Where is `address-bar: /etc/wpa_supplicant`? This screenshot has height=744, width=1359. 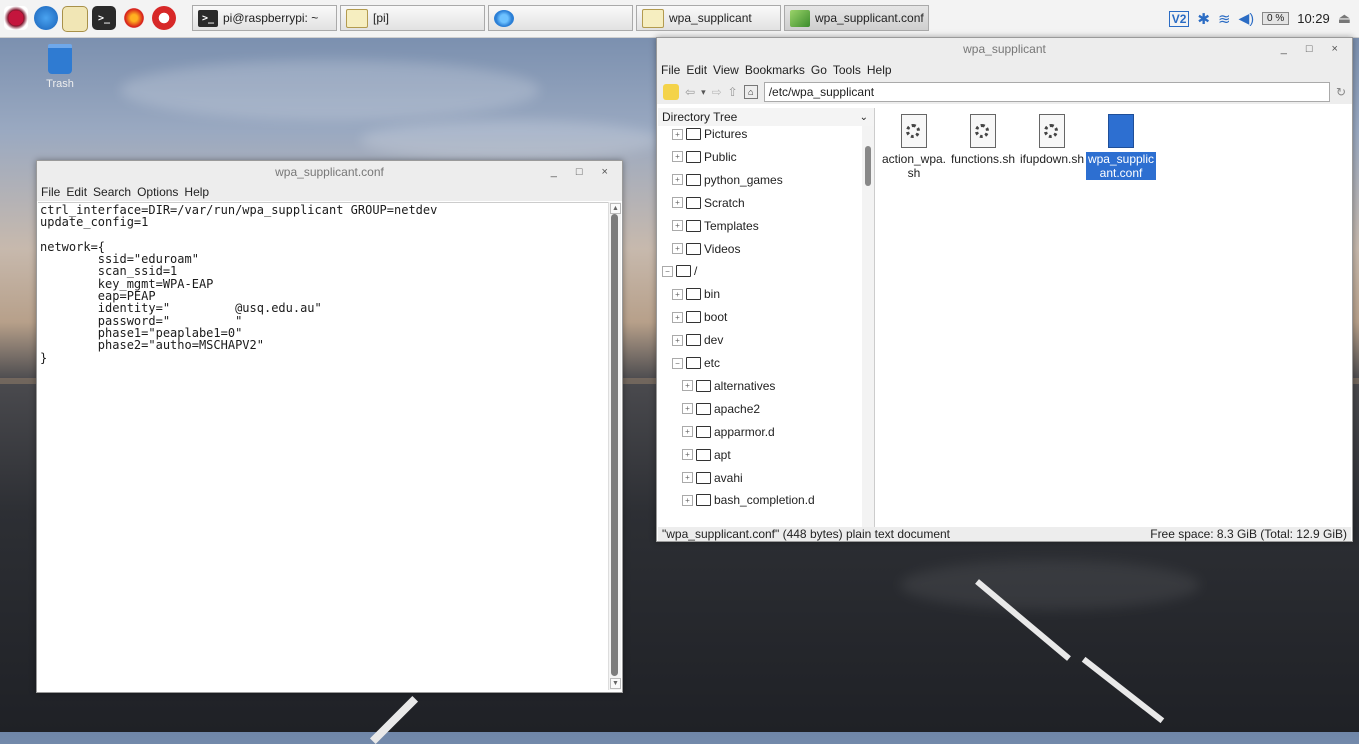 address-bar: /etc/wpa_supplicant is located at coordinates (1046, 92).